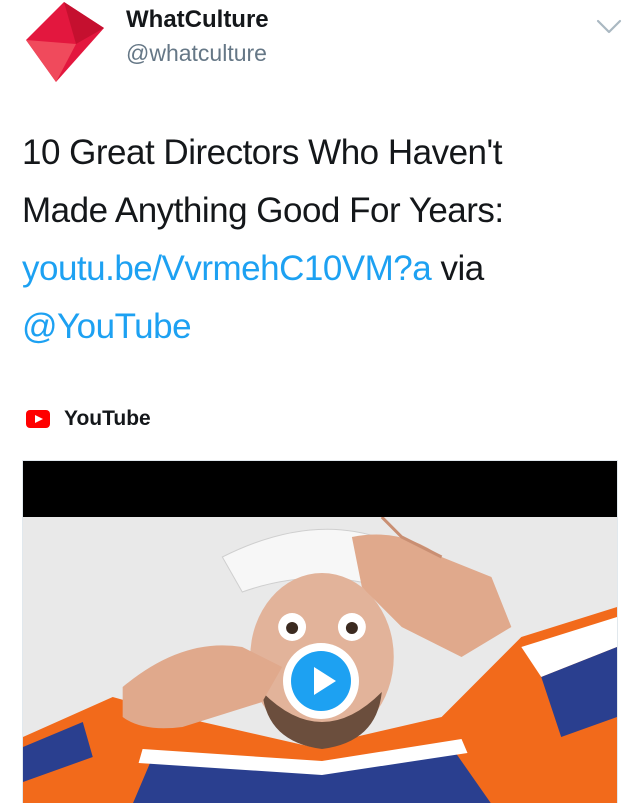 The width and height of the screenshot is (640, 803). Describe the element at coordinates (197, 20) in the screenshot. I see `account-name: WhatCulture` at that location.